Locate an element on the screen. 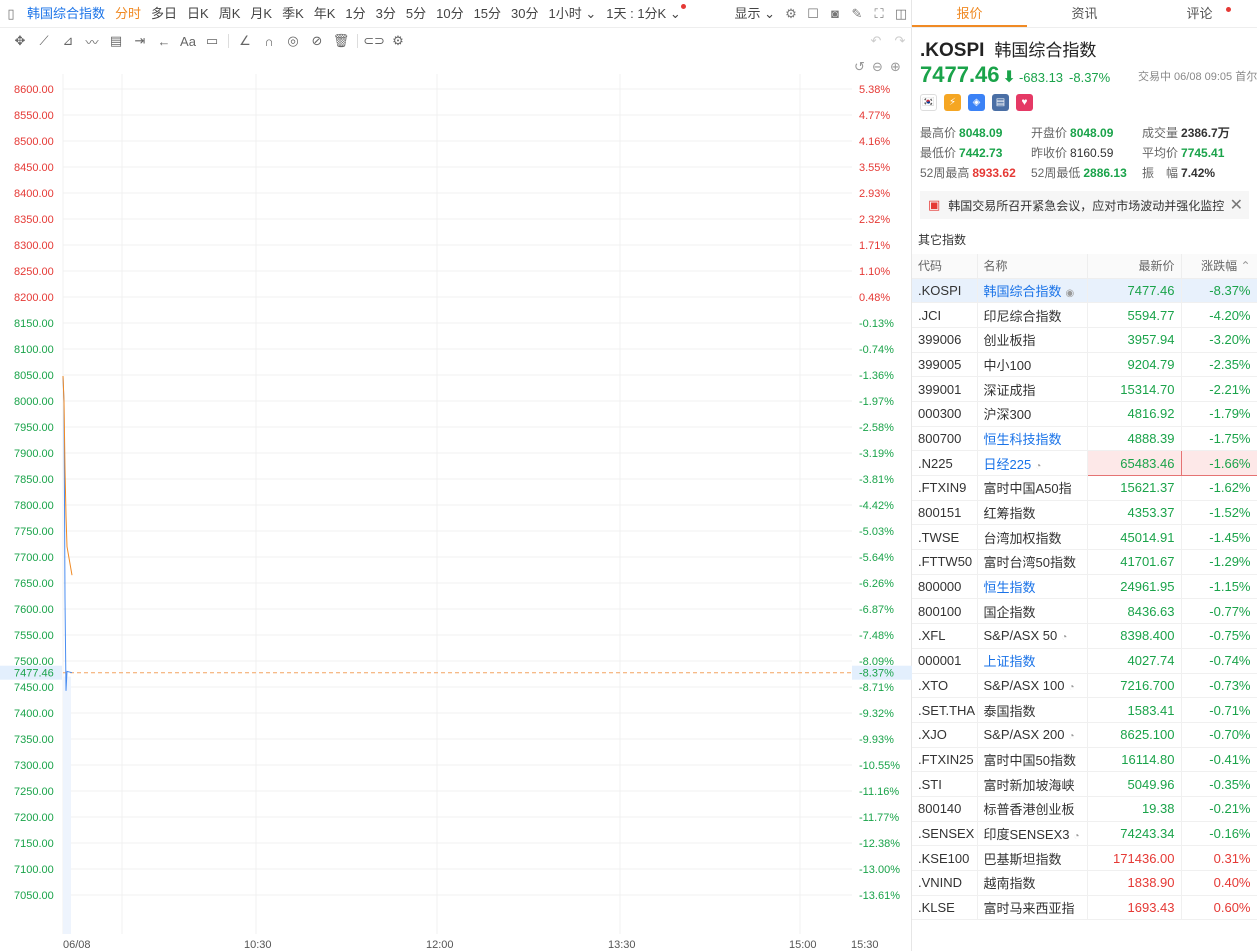  period-12: 30分 is located at coordinates (524, 14).